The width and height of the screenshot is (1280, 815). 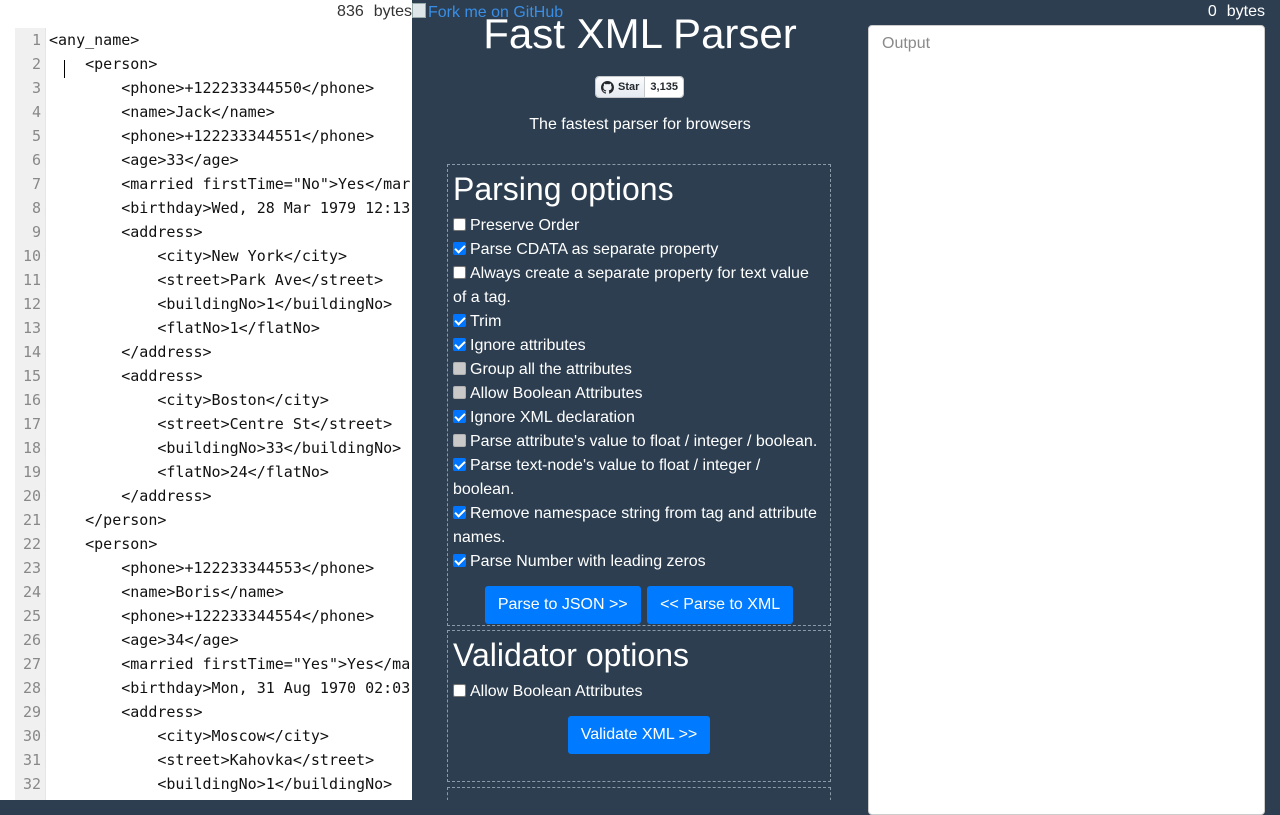 I want to click on parsing-option: Ignore attributes, so click(x=639, y=346).